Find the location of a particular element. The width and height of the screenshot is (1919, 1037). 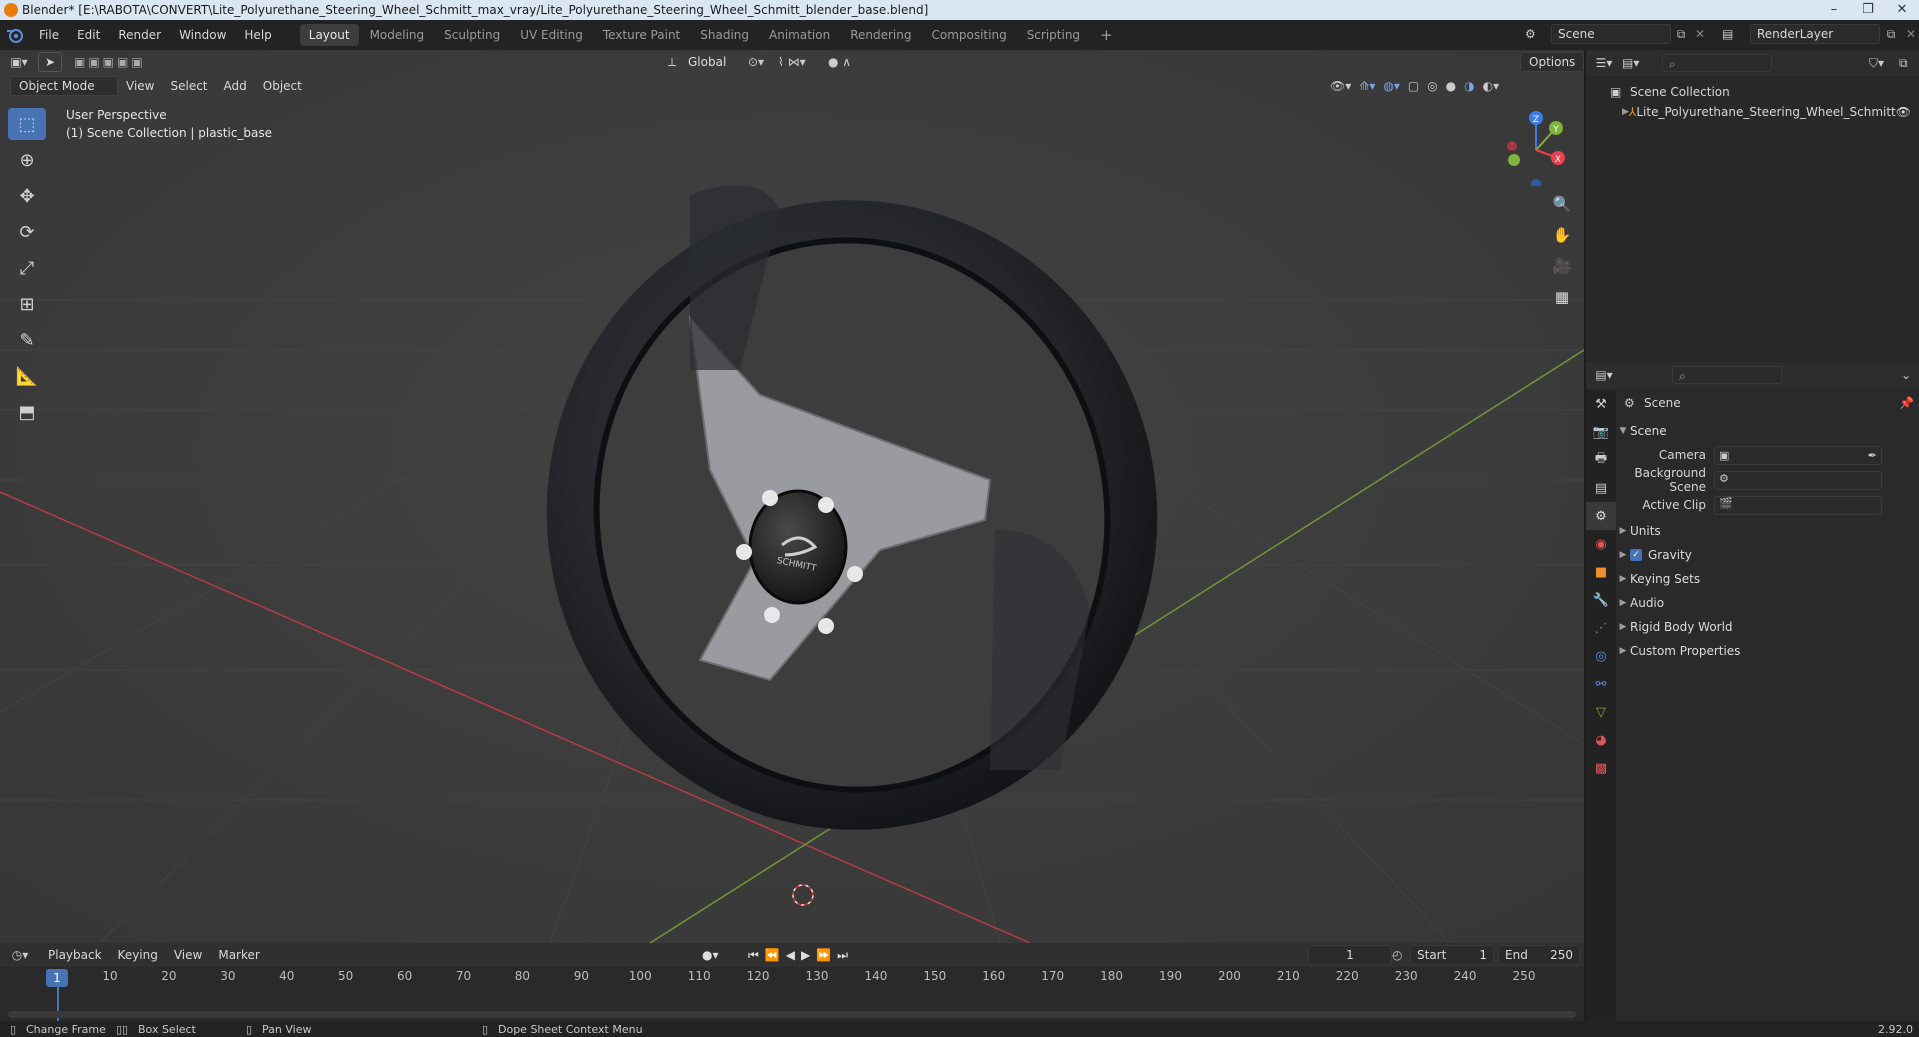

view-layer-selector: RenderLayer is located at coordinates (1815, 34).